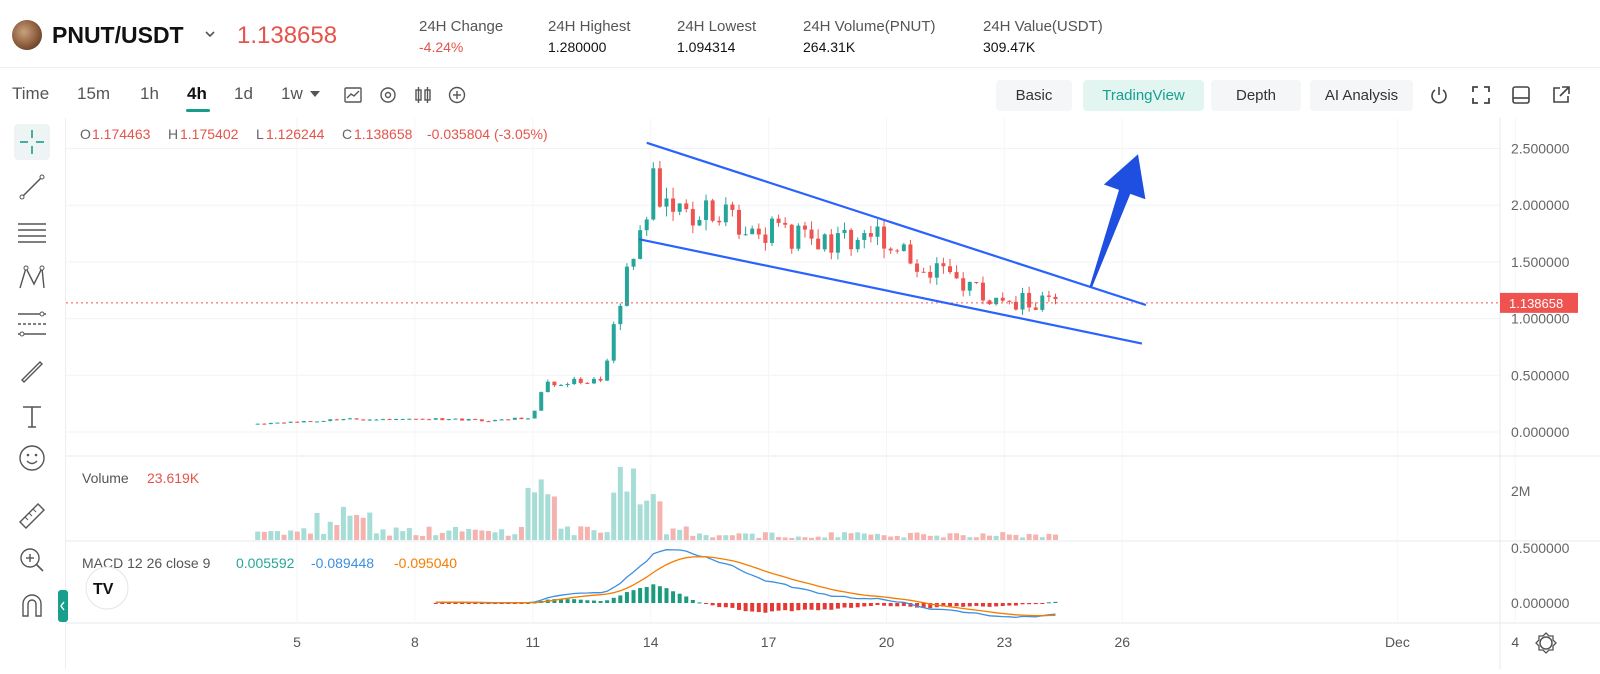  What do you see at coordinates (32, 187) in the screenshot?
I see `trend-line-icon` at bounding box center [32, 187].